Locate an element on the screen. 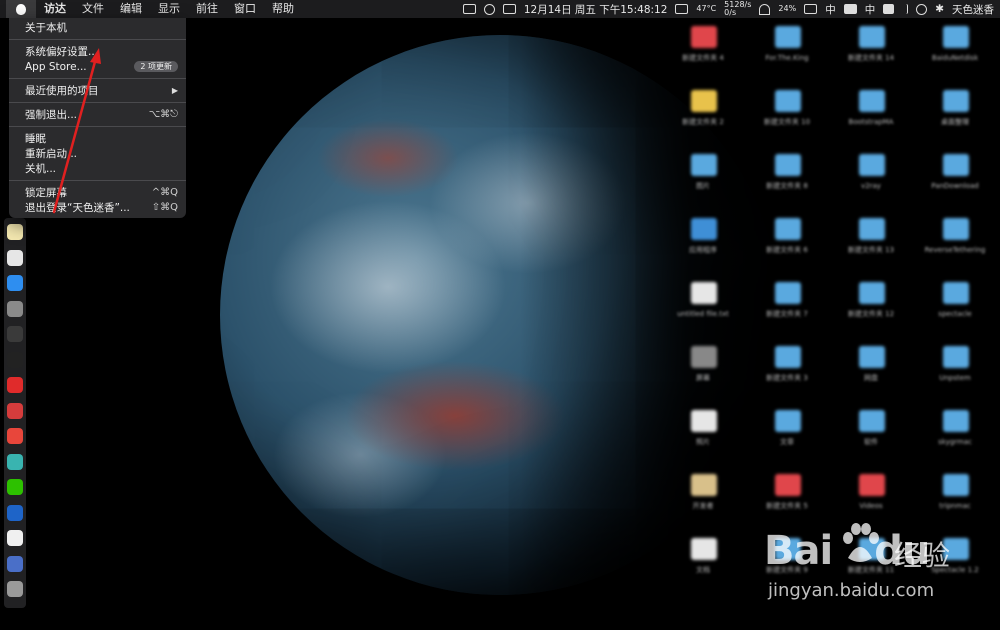  annotation-arrow is located at coordinates (76, 131).